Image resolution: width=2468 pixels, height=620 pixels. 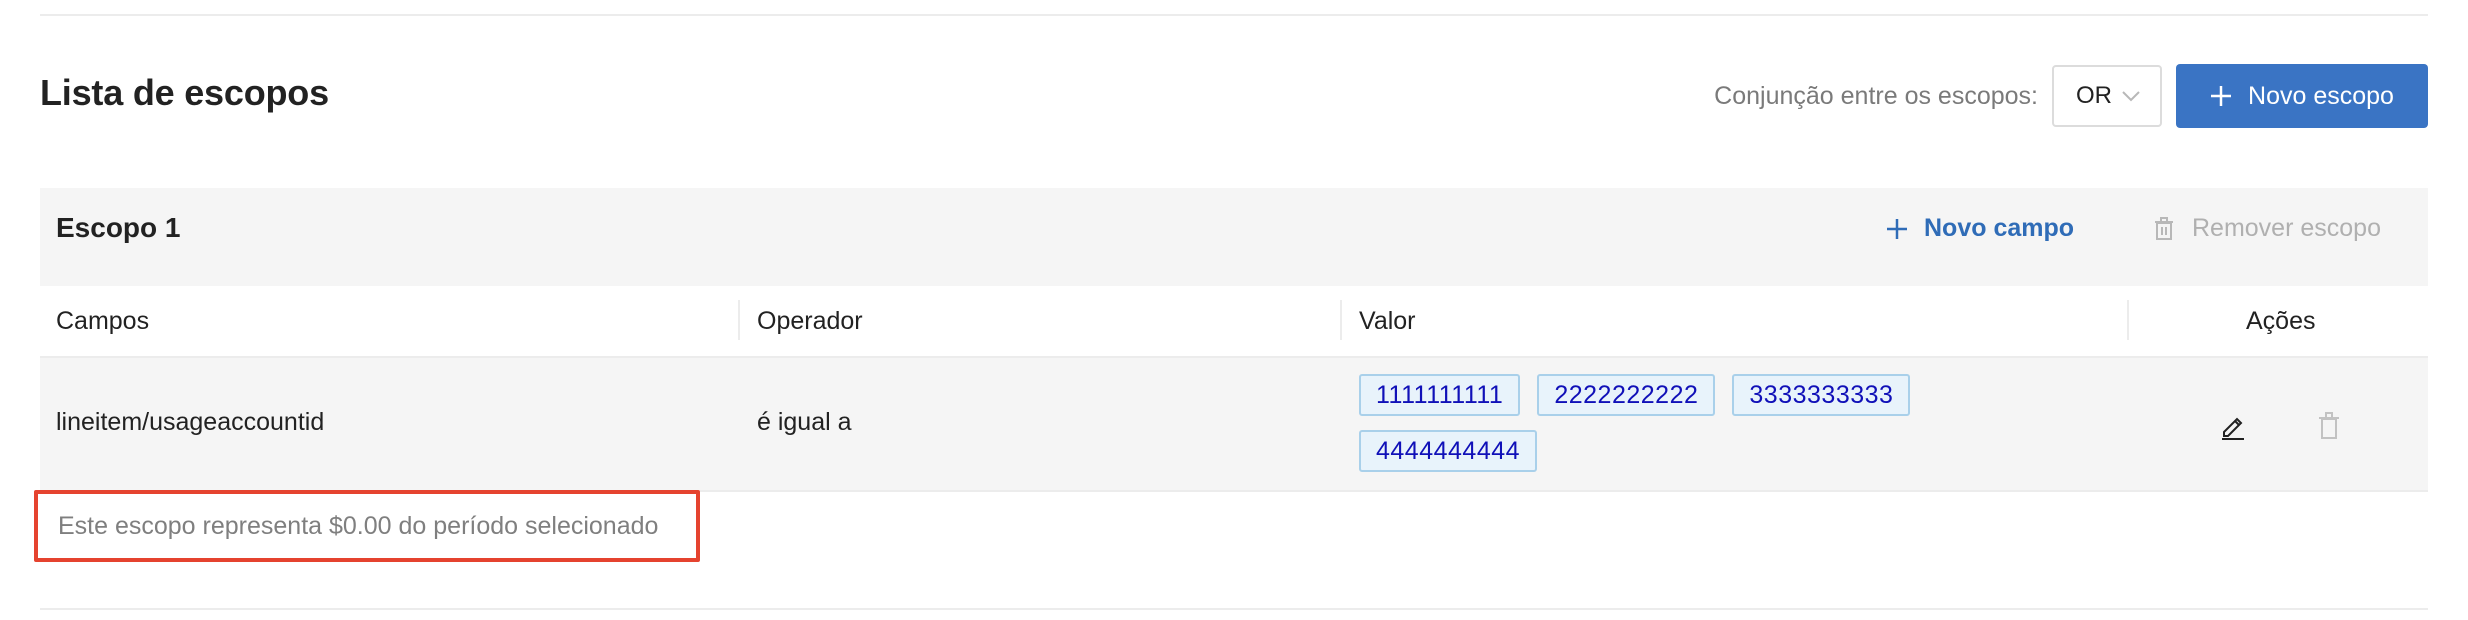 What do you see at coordinates (184, 92) in the screenshot?
I see `page-title: Lista de escopos` at bounding box center [184, 92].